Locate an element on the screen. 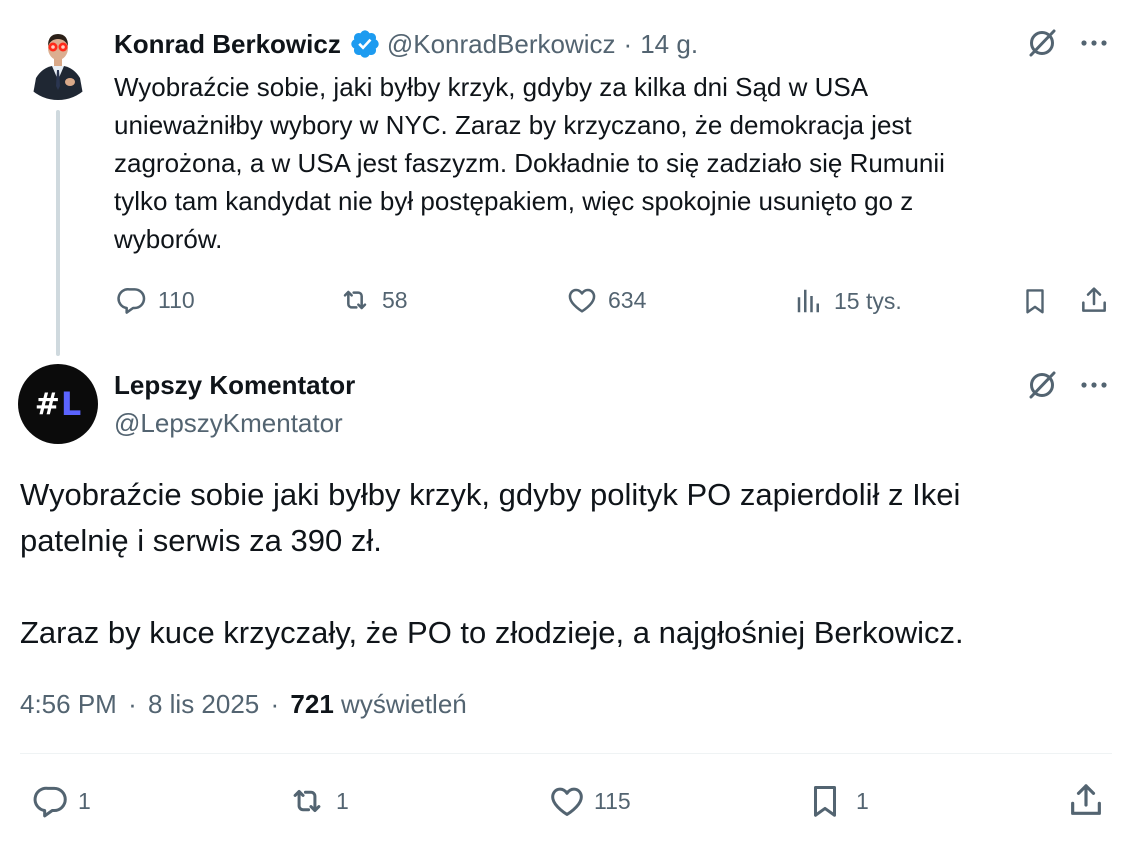 The width and height of the screenshot is (1123, 843). avatar-image is located at coordinates (58, 60).